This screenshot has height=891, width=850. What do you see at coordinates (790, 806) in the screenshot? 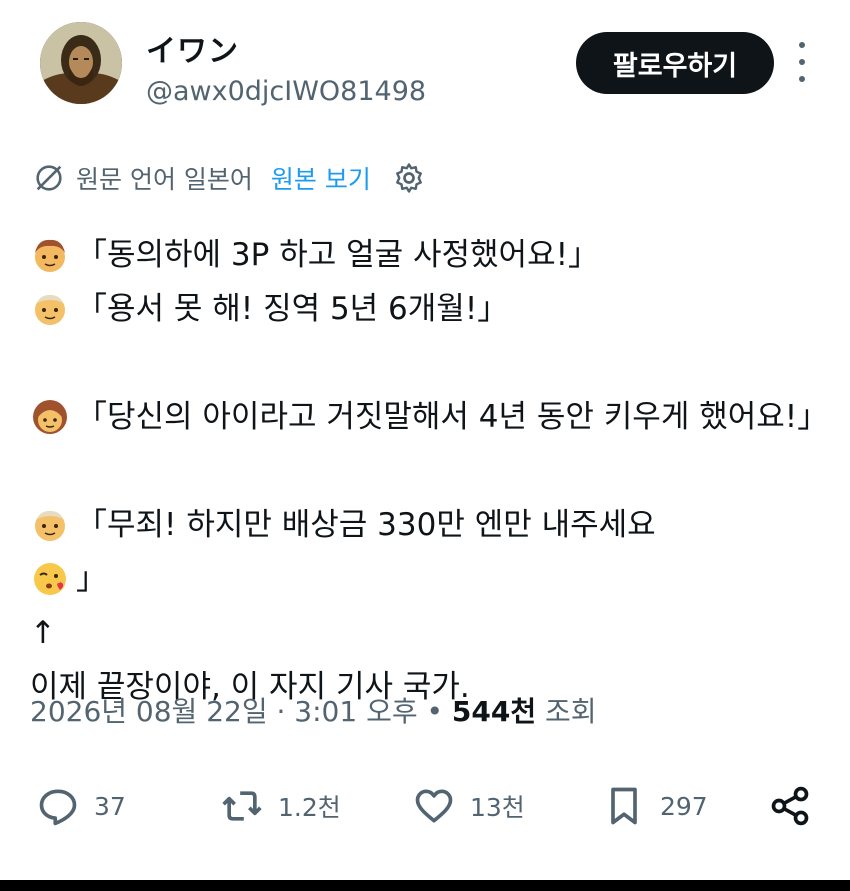
I see `share-icon` at bounding box center [790, 806].